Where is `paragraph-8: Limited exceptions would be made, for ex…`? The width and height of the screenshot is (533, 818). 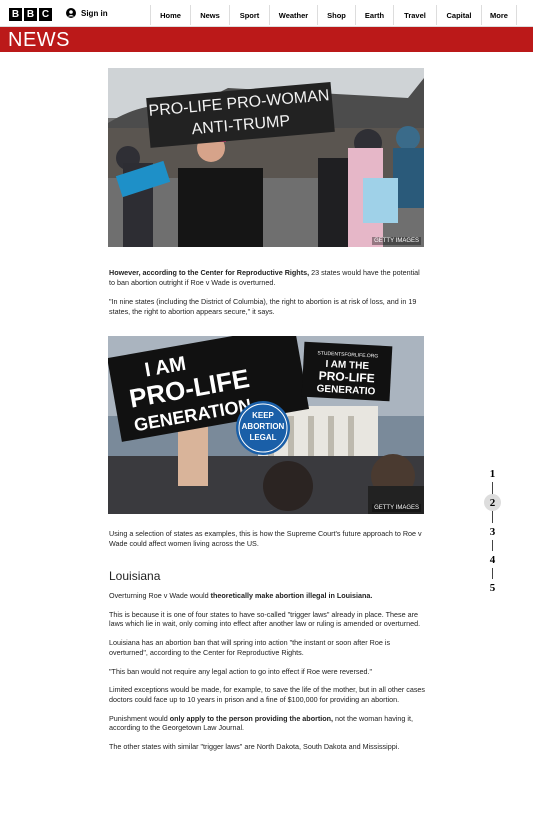 paragraph-8: Limited exceptions would be made, for ex… is located at coordinates (267, 695).